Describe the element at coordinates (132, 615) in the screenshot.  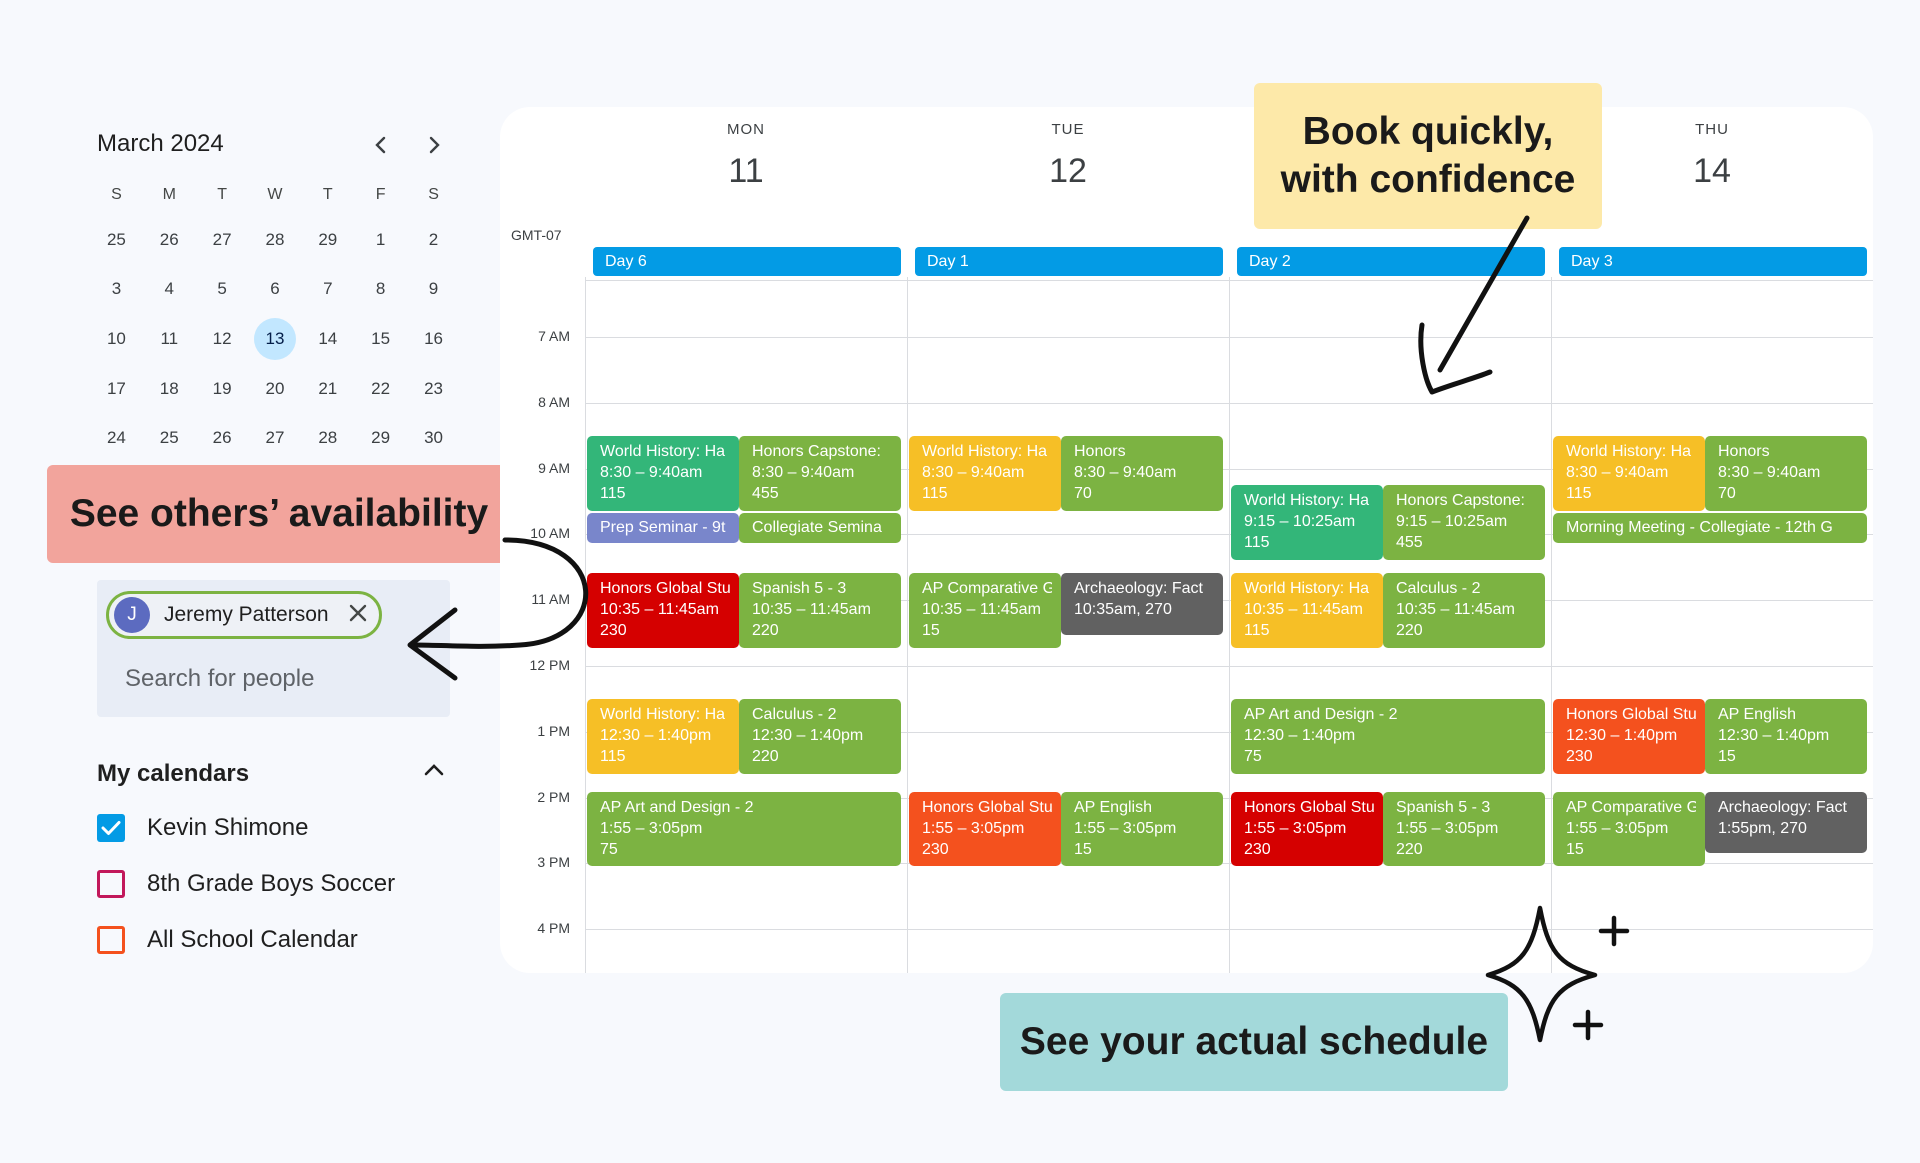
I see `avatar: J` at that location.